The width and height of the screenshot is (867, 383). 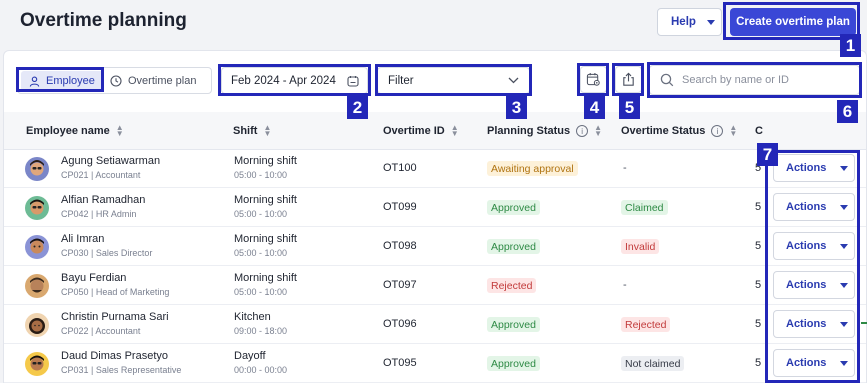 What do you see at coordinates (101, 331) in the screenshot?
I see `employee-meta: CP022 | Accountant` at bounding box center [101, 331].